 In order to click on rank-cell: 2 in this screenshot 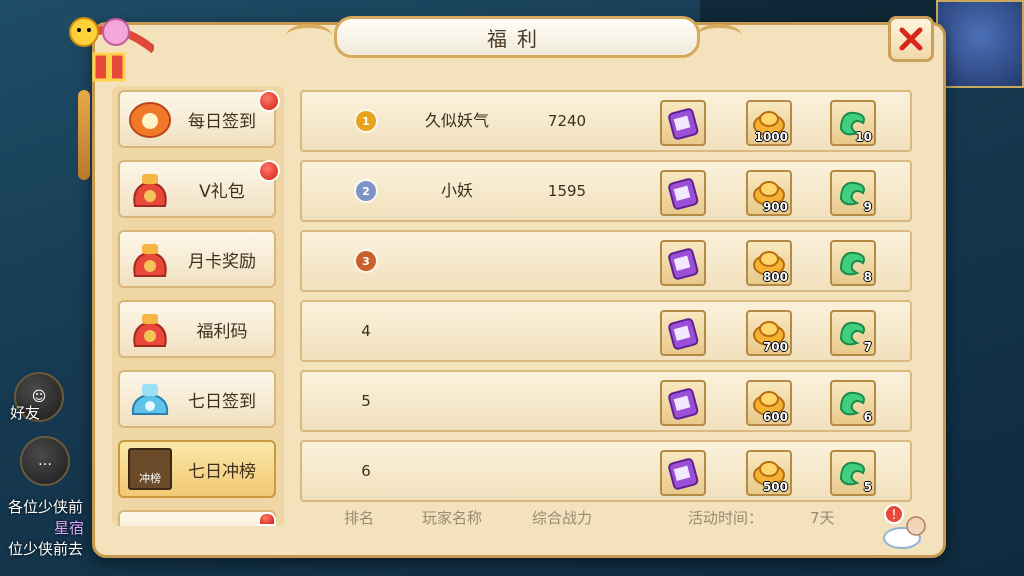, I will do `click(366, 191)`.